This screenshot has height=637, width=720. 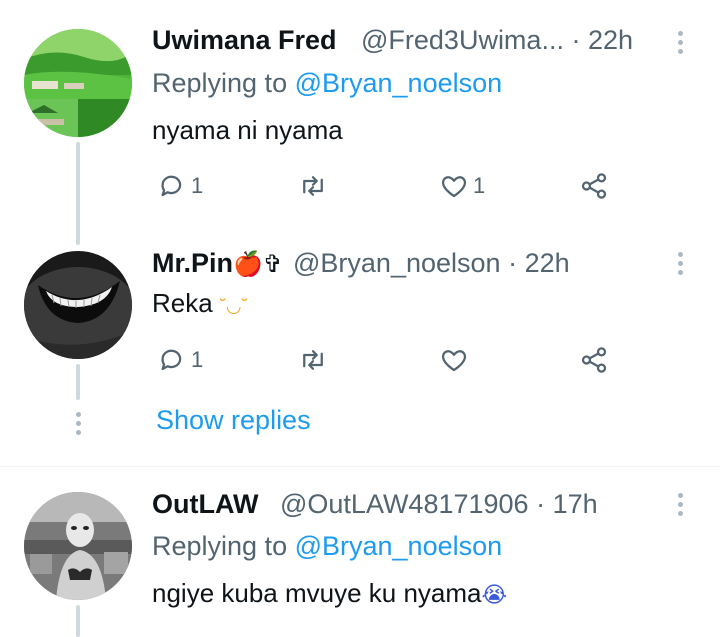 I want to click on tweet-1-replying-to: Replying to @Bryan_noelson, so click(x=327, y=83).